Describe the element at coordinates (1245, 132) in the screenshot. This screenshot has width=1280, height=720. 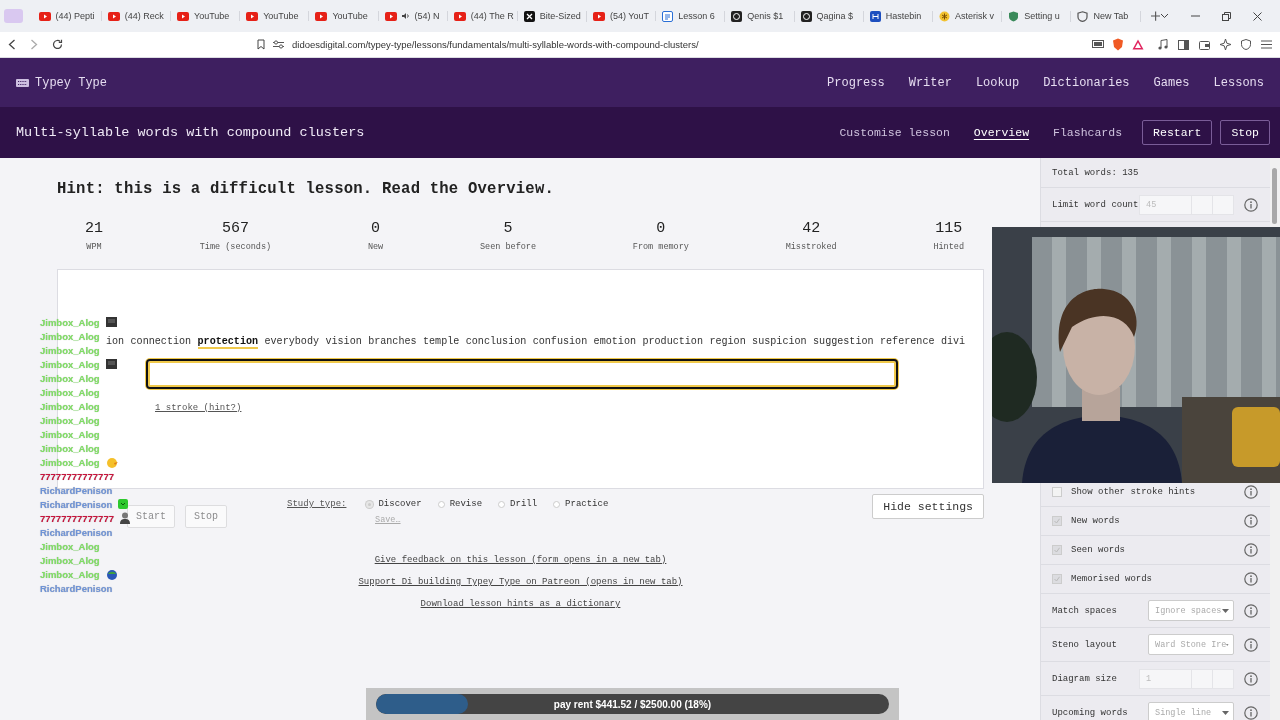
I see `lesson-button: Stop` at that location.